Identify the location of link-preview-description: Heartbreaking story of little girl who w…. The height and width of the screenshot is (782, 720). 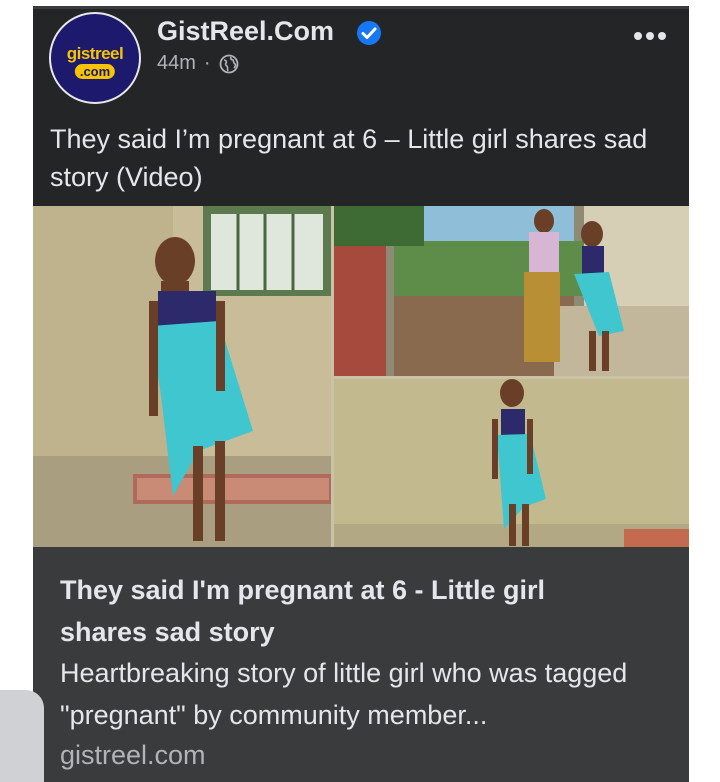
(344, 694).